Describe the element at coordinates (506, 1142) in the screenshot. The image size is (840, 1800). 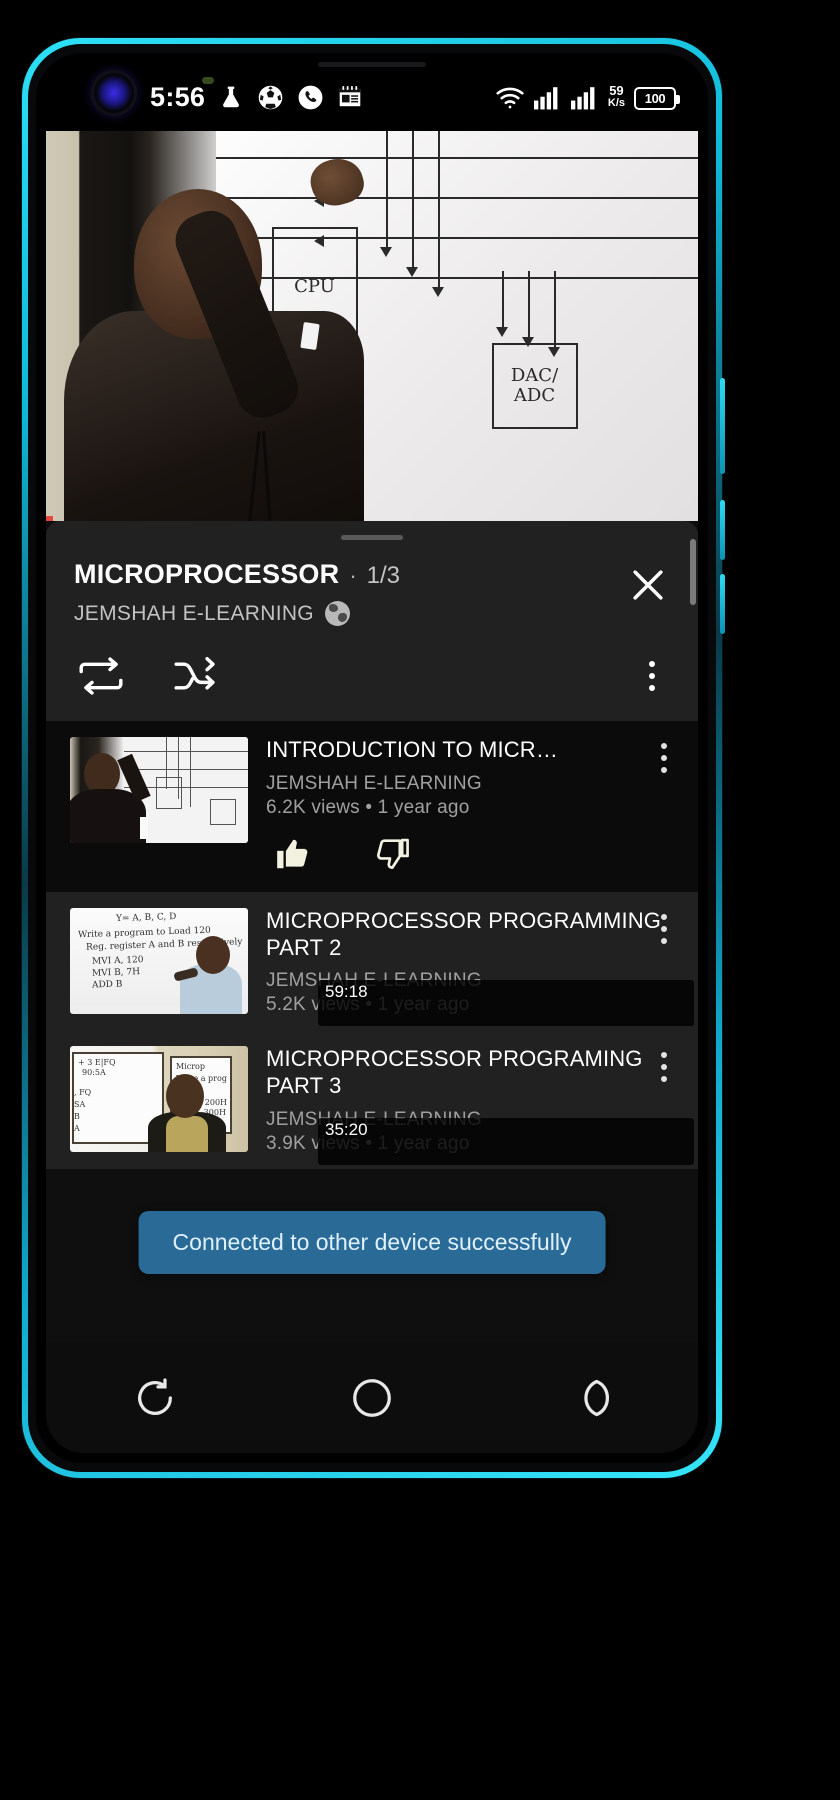
I see `video-duration: 35:20` at that location.